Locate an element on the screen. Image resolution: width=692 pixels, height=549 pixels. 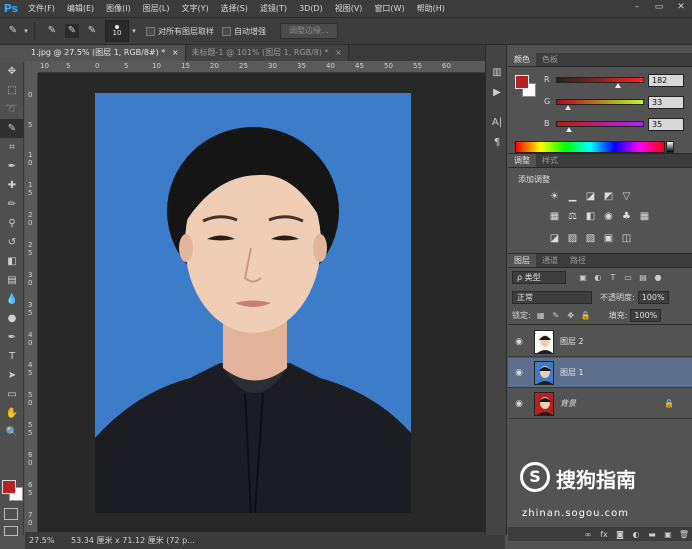
pen-tool-icon: ✒ is located at coordinates (12, 337).